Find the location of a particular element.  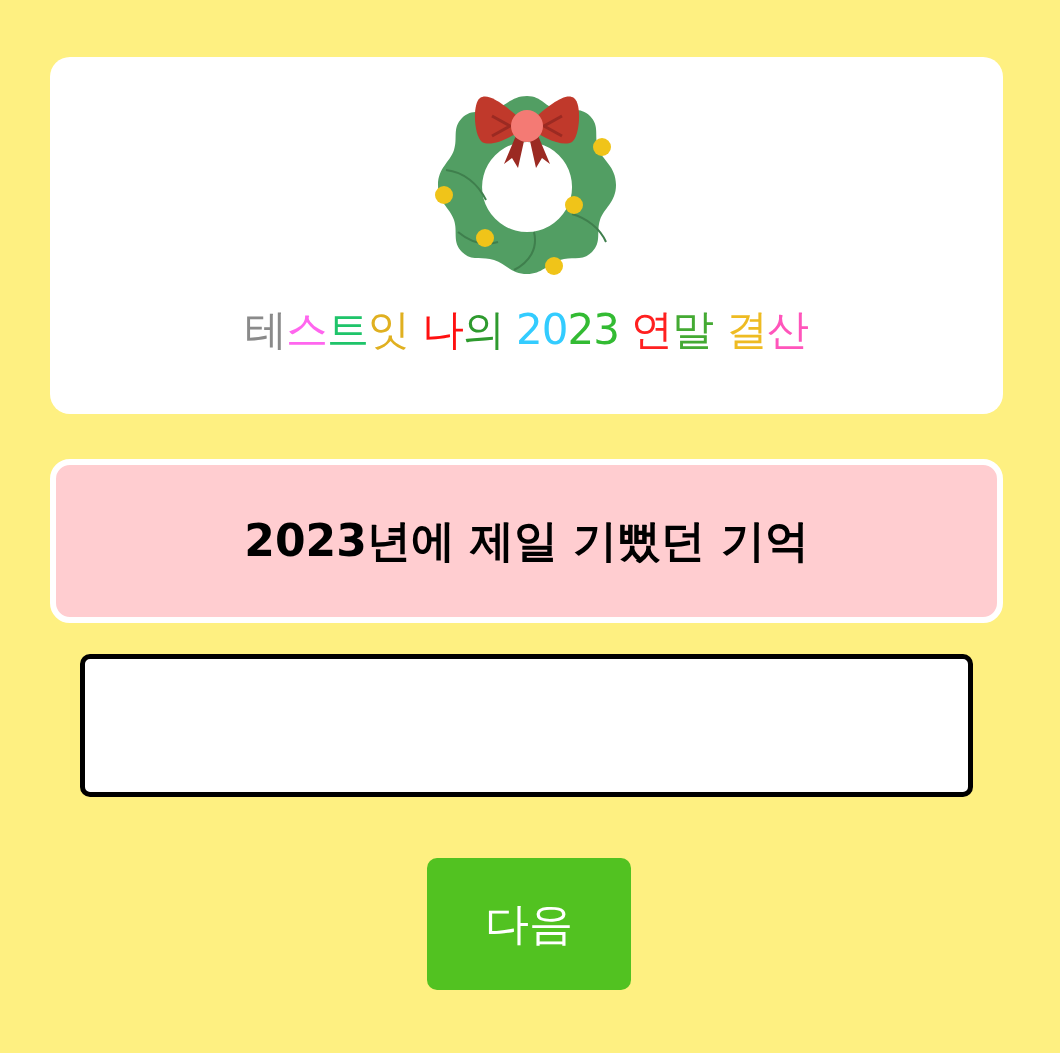

answer-box is located at coordinates (526, 725).